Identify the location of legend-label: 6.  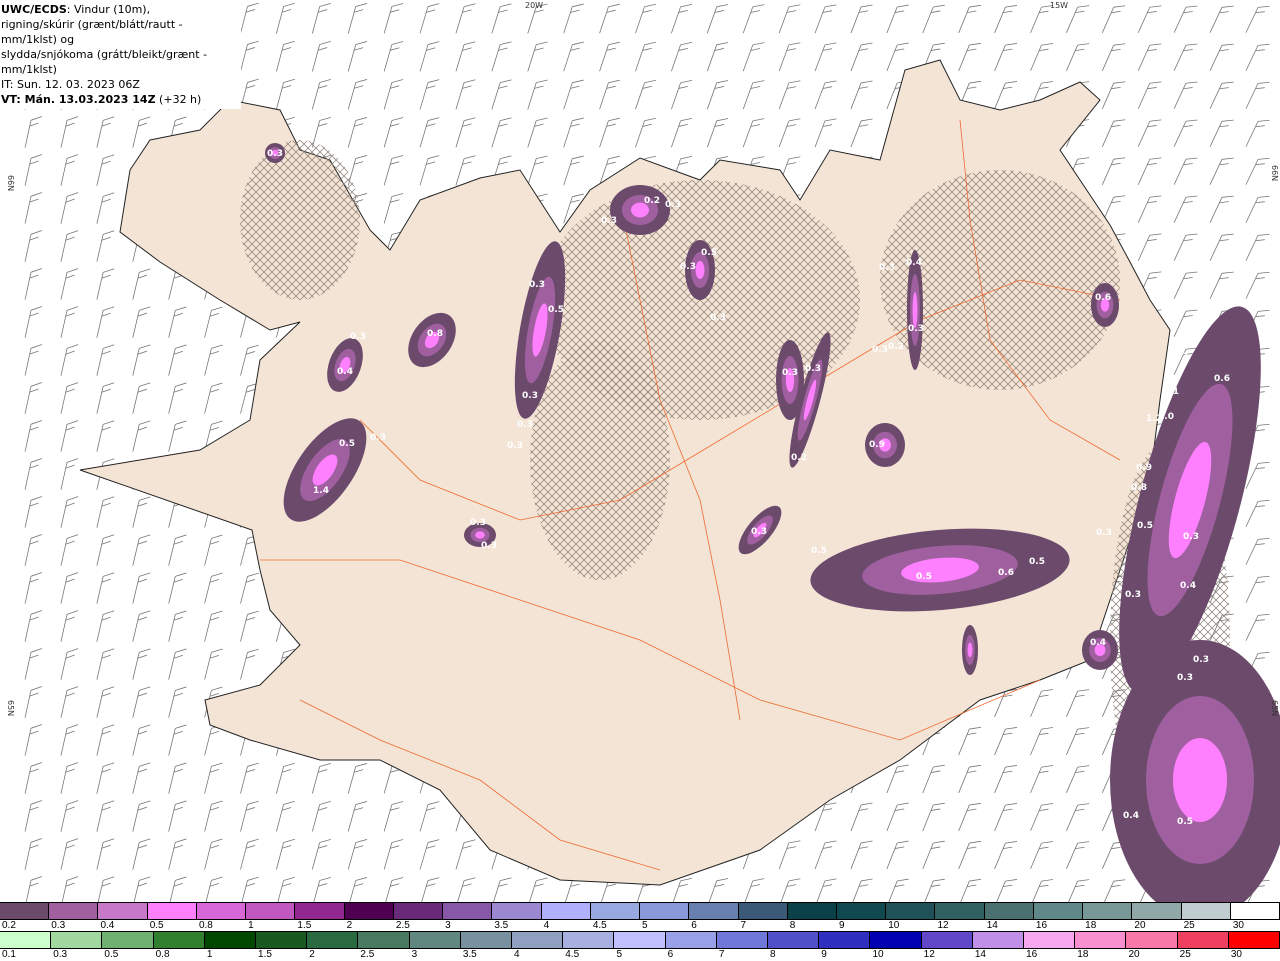
(670, 954).